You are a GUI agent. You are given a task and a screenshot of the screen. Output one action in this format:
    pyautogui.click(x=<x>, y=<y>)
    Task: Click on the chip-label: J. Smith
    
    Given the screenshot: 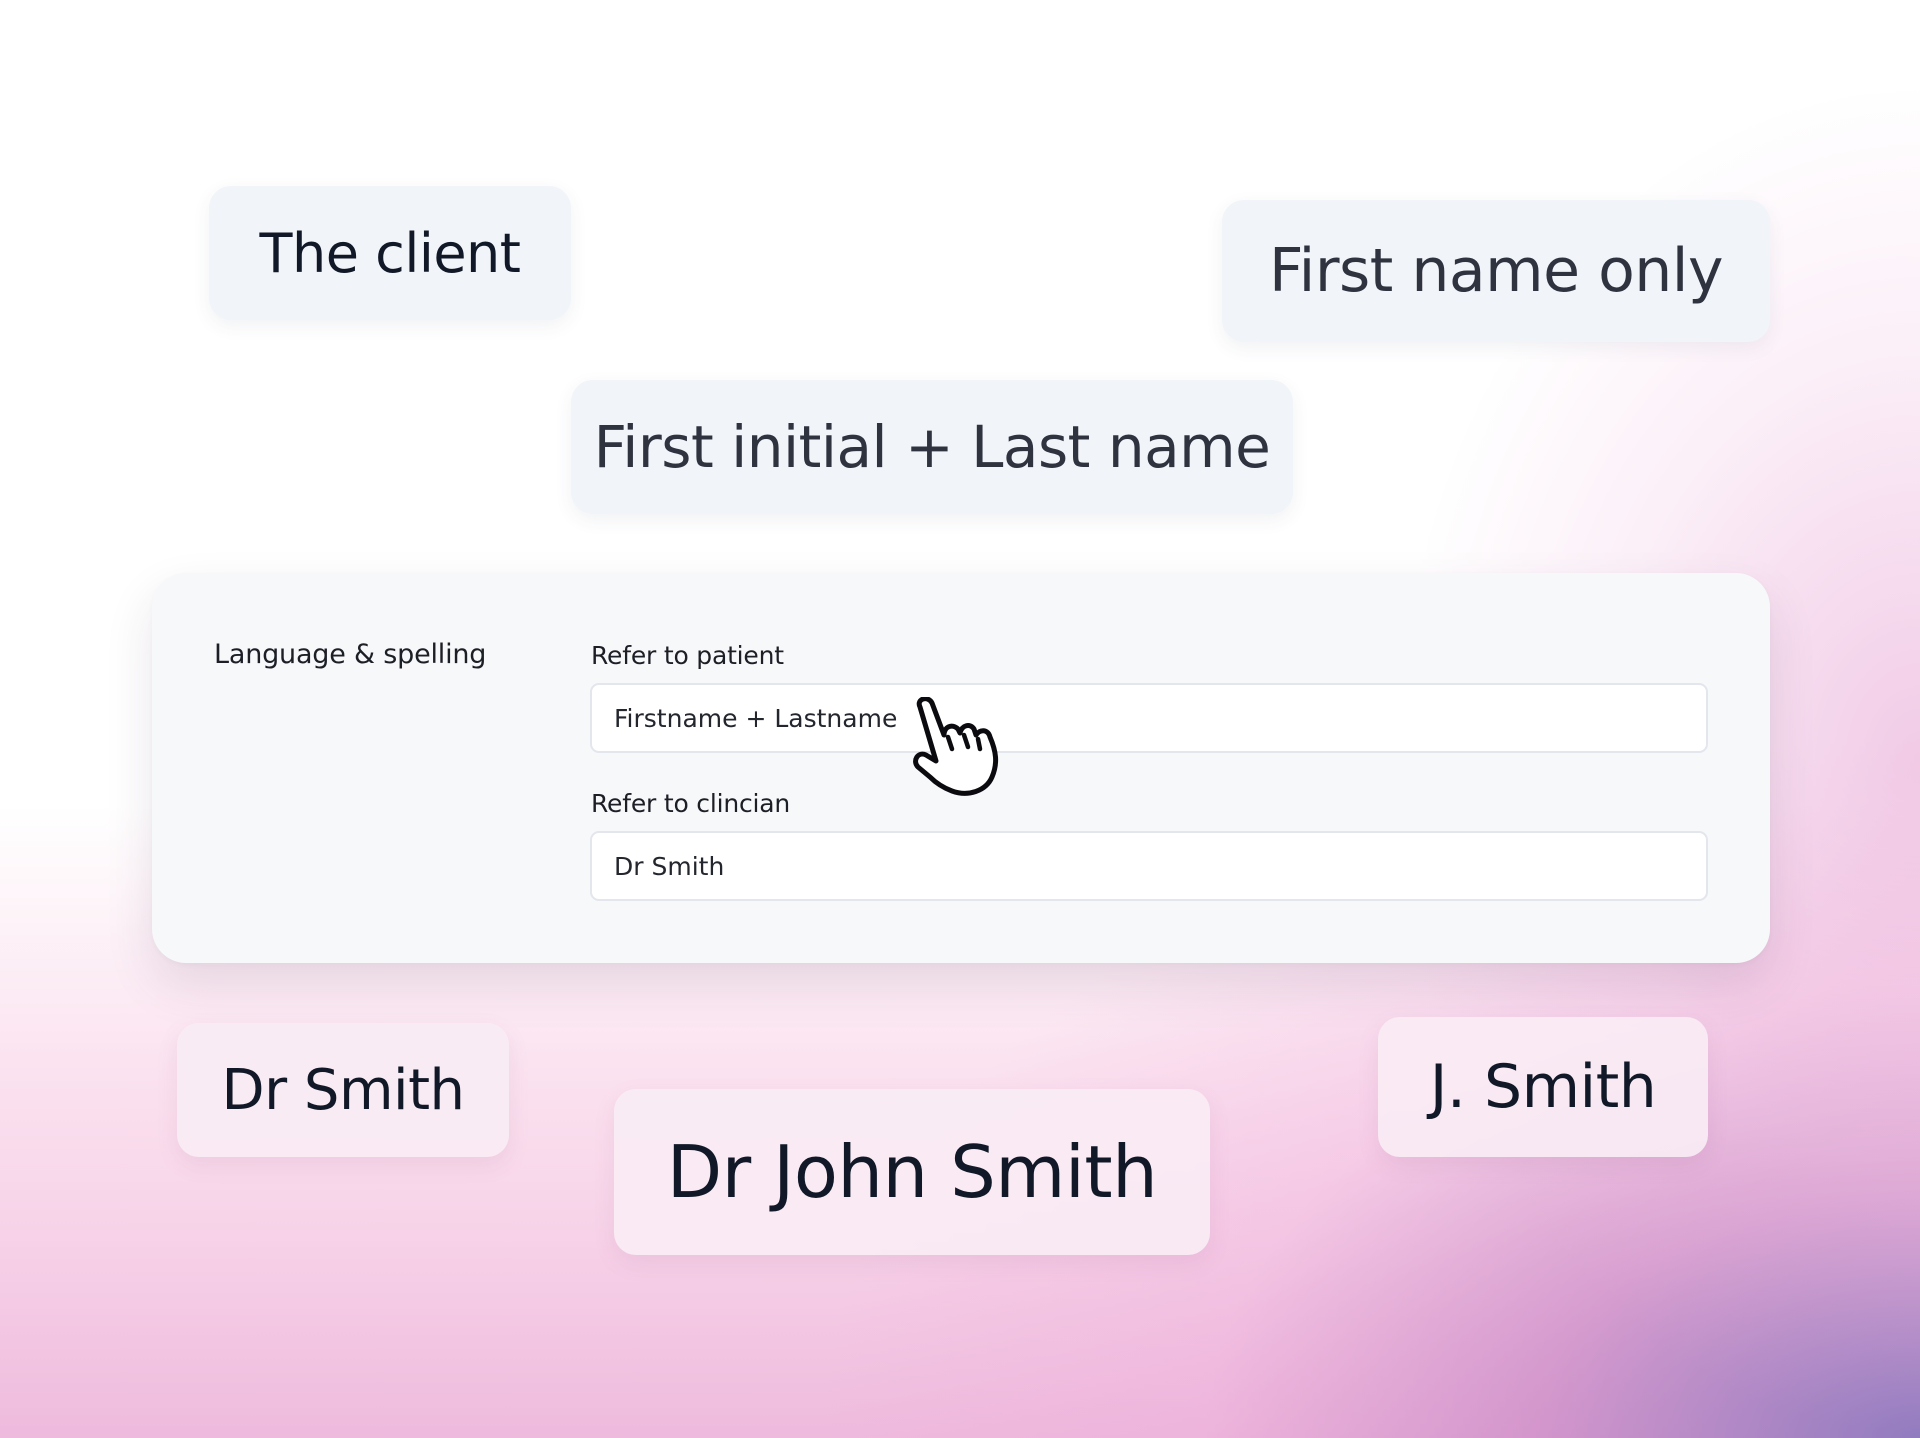 What is the action you would take?
    pyautogui.click(x=1543, y=1087)
    